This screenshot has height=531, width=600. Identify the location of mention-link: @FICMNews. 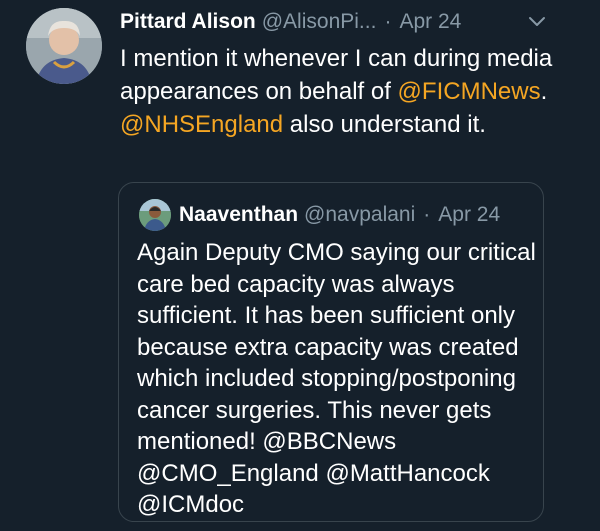
(469, 91).